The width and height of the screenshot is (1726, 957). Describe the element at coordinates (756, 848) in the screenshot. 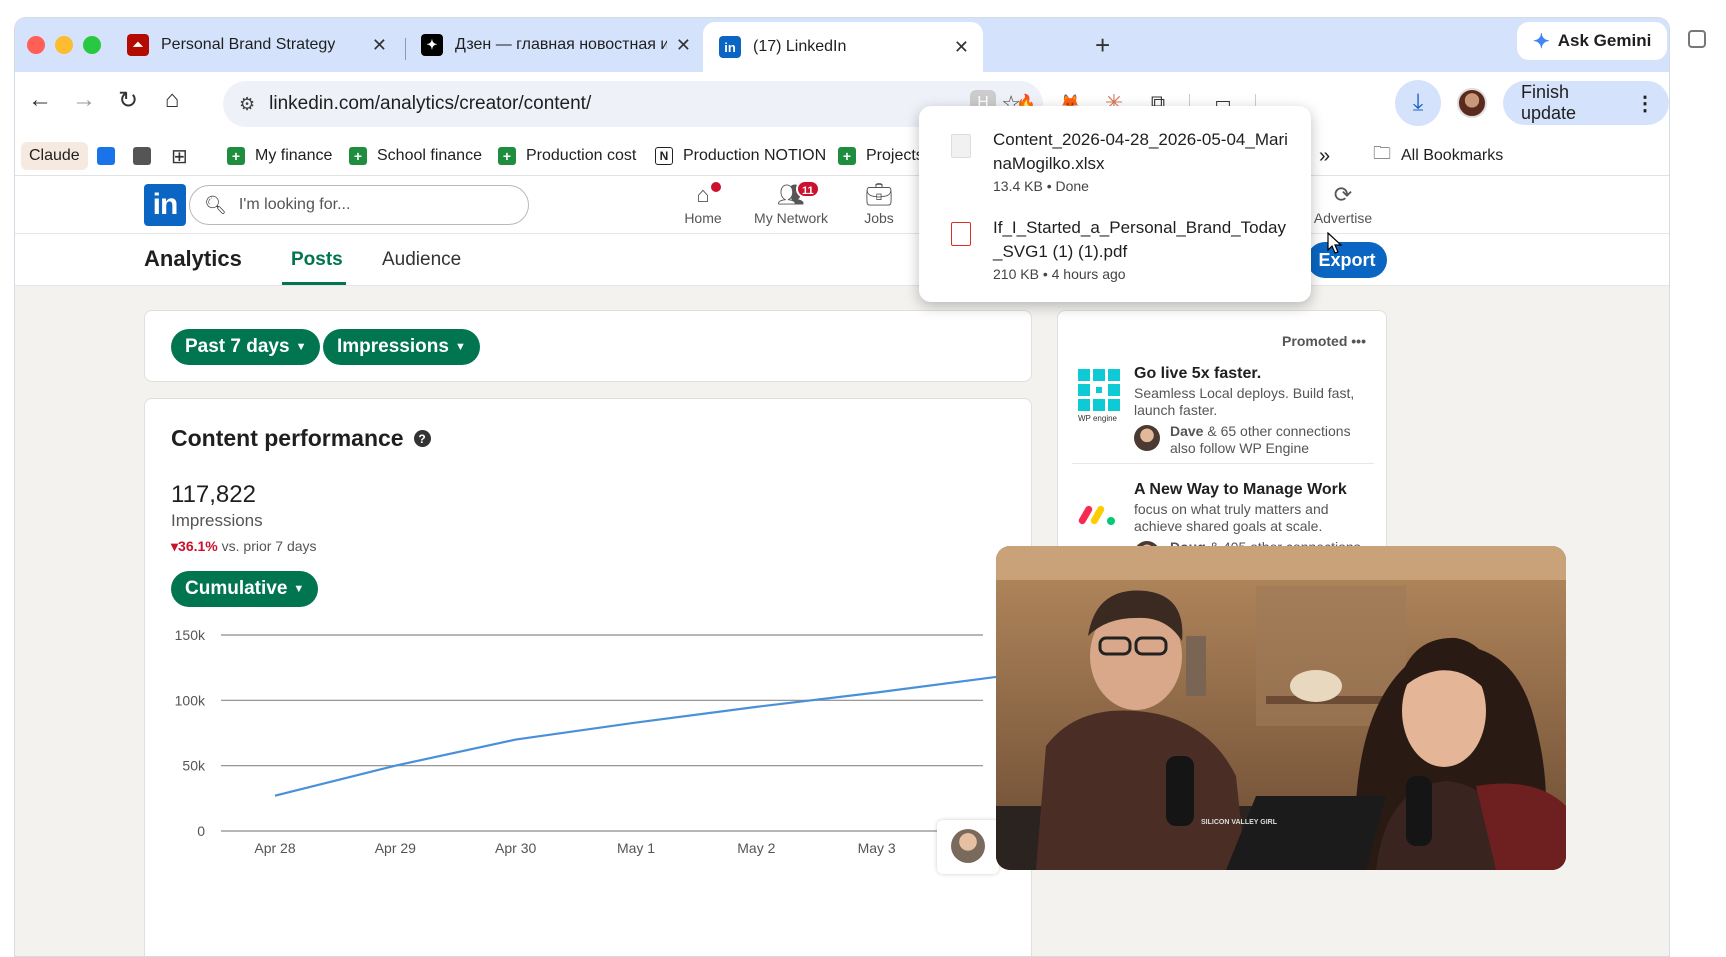

I see `x-tick-label: May 2` at that location.